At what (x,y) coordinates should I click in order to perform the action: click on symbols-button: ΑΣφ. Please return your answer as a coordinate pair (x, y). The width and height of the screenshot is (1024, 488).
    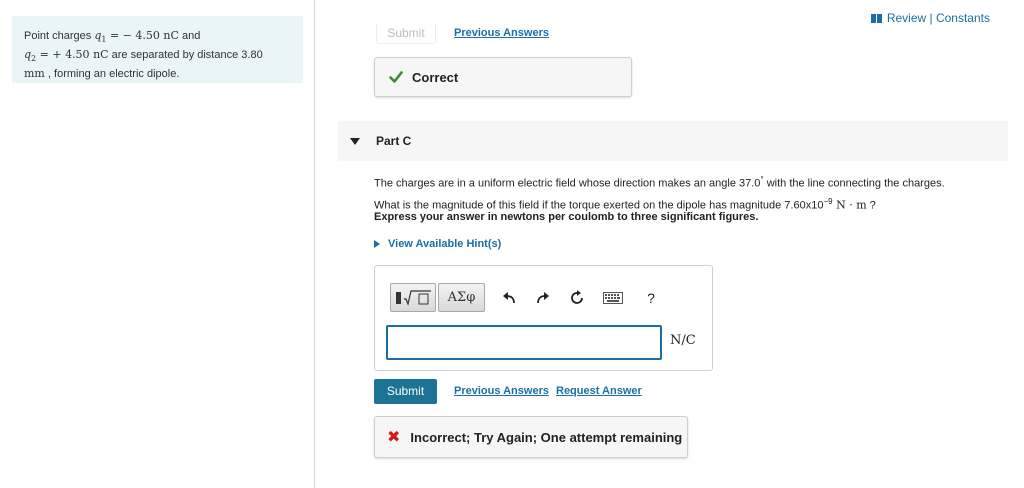
    Looking at the image, I should click on (461, 297).